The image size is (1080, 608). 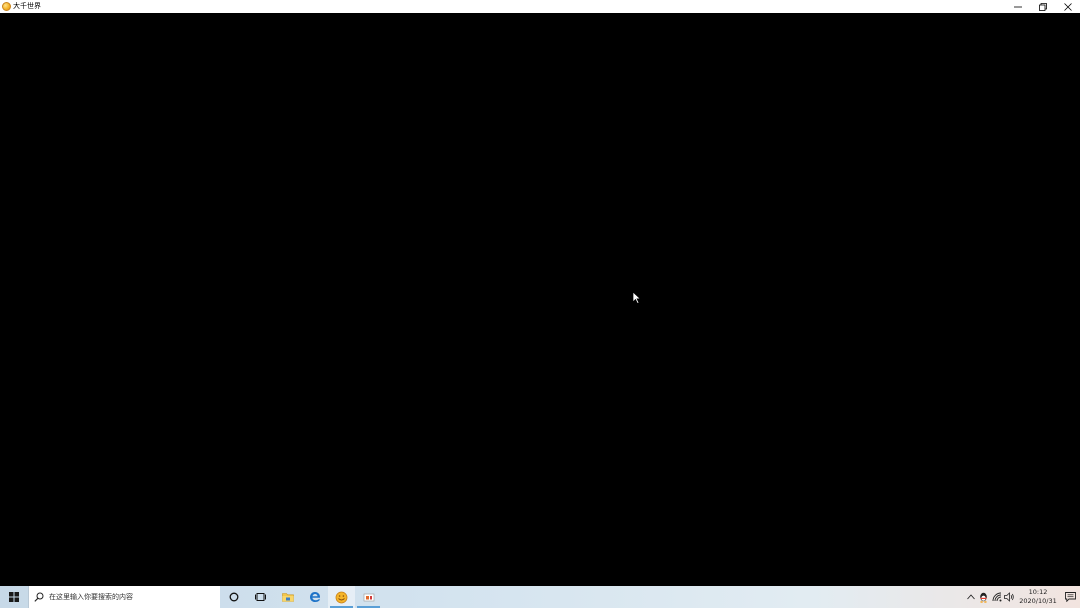 I want to click on system-tray: 10:12 2020/10/31, so click(x=1022, y=597).